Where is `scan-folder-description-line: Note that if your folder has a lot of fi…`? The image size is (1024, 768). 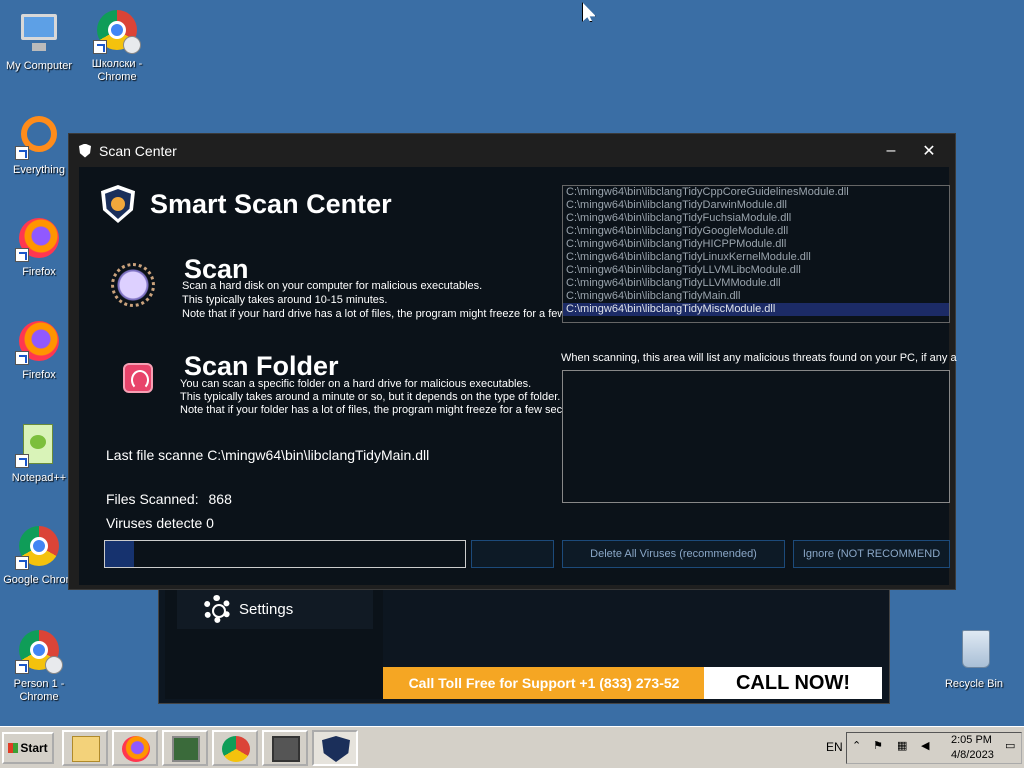
scan-folder-description-line: Note that if your folder has a lot of fi… is located at coordinates (385, 410).